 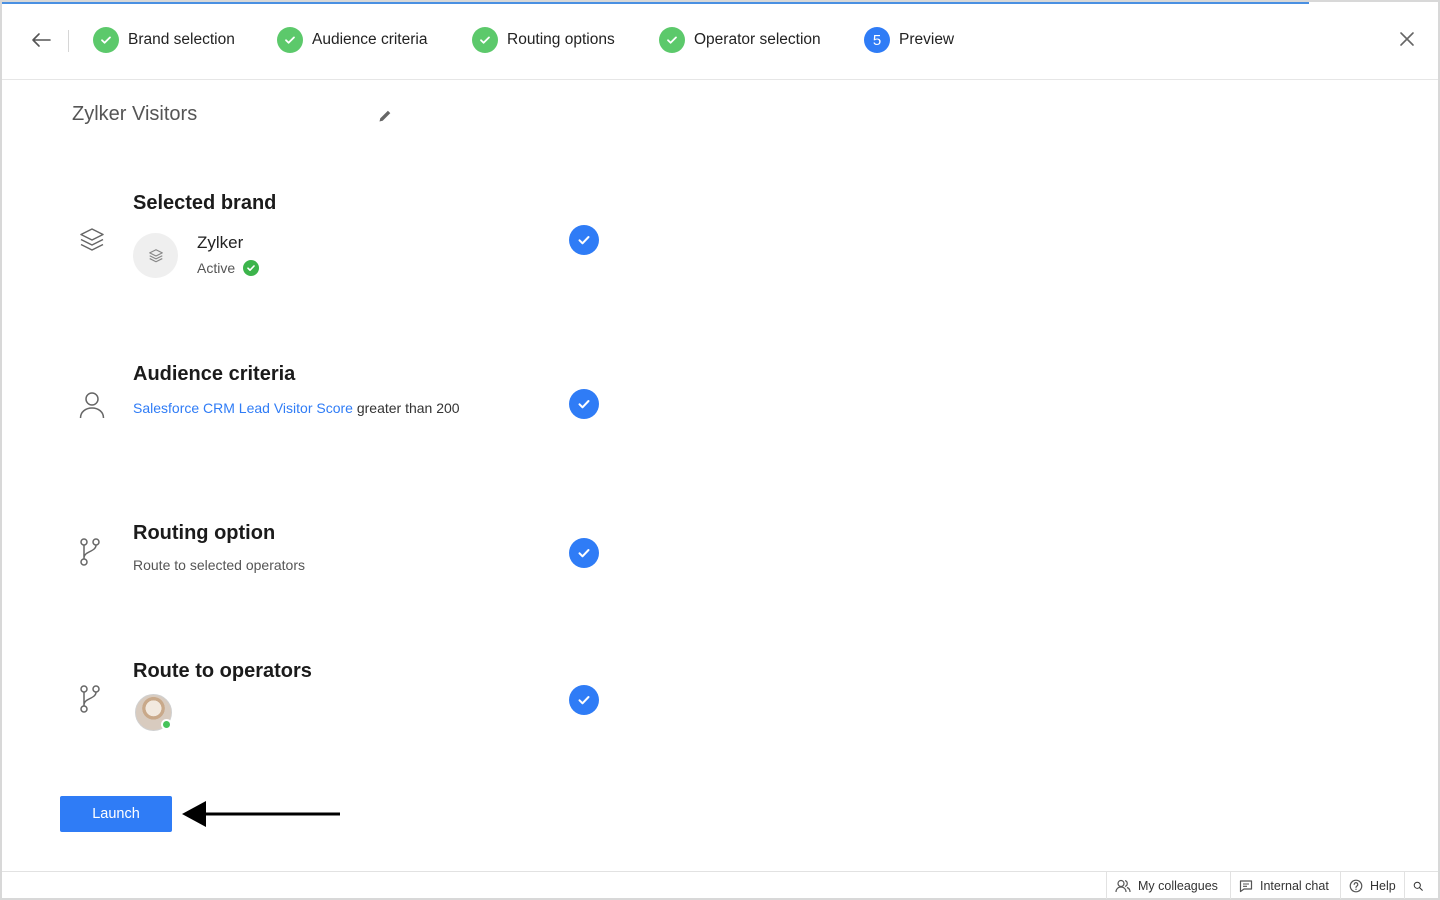 I want to click on footer-label: My colleagues, so click(x=1178, y=885).